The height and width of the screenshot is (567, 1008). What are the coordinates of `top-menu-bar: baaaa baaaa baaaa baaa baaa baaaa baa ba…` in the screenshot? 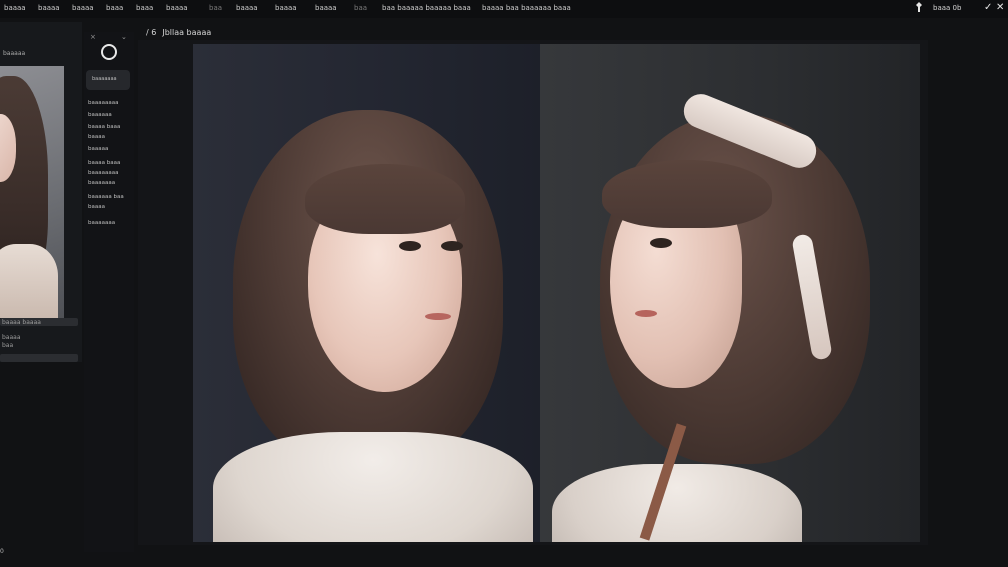 It's located at (504, 9).